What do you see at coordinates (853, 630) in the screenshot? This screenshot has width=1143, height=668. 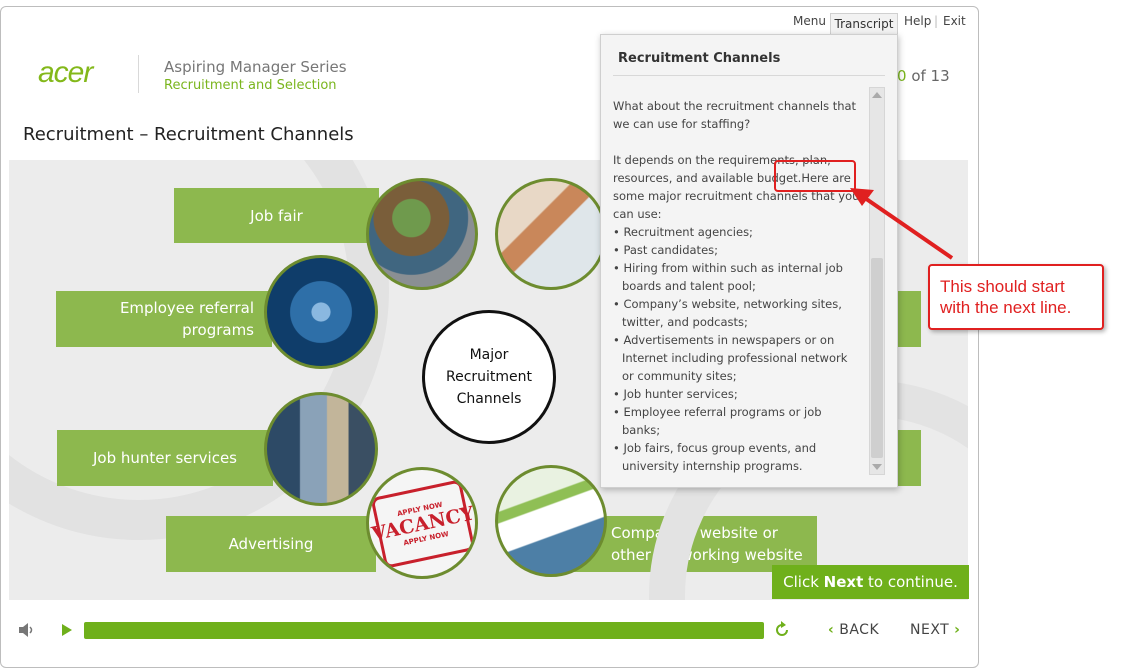 I see `back-button: ‹ BACK` at bounding box center [853, 630].